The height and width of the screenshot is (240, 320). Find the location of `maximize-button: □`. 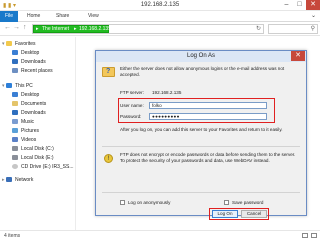

maximize-button: □ is located at coordinates (299, 5).